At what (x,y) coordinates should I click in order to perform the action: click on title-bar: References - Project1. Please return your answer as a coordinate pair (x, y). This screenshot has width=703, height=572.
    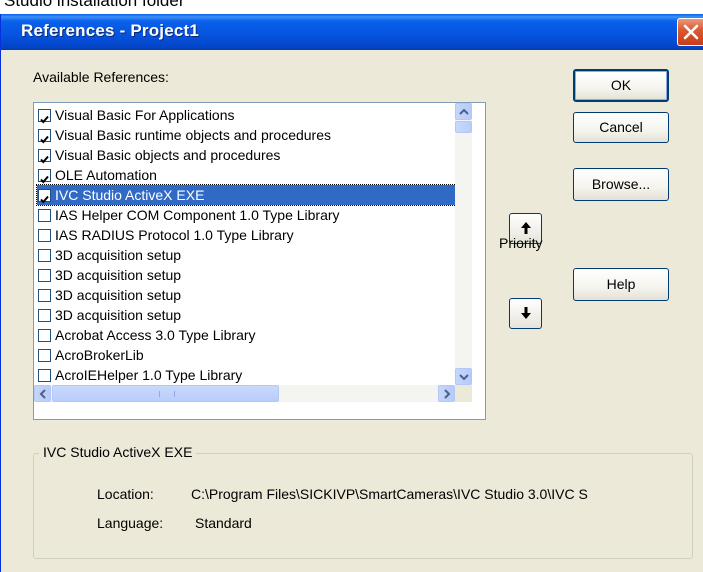
    Looking at the image, I should click on (352, 32).